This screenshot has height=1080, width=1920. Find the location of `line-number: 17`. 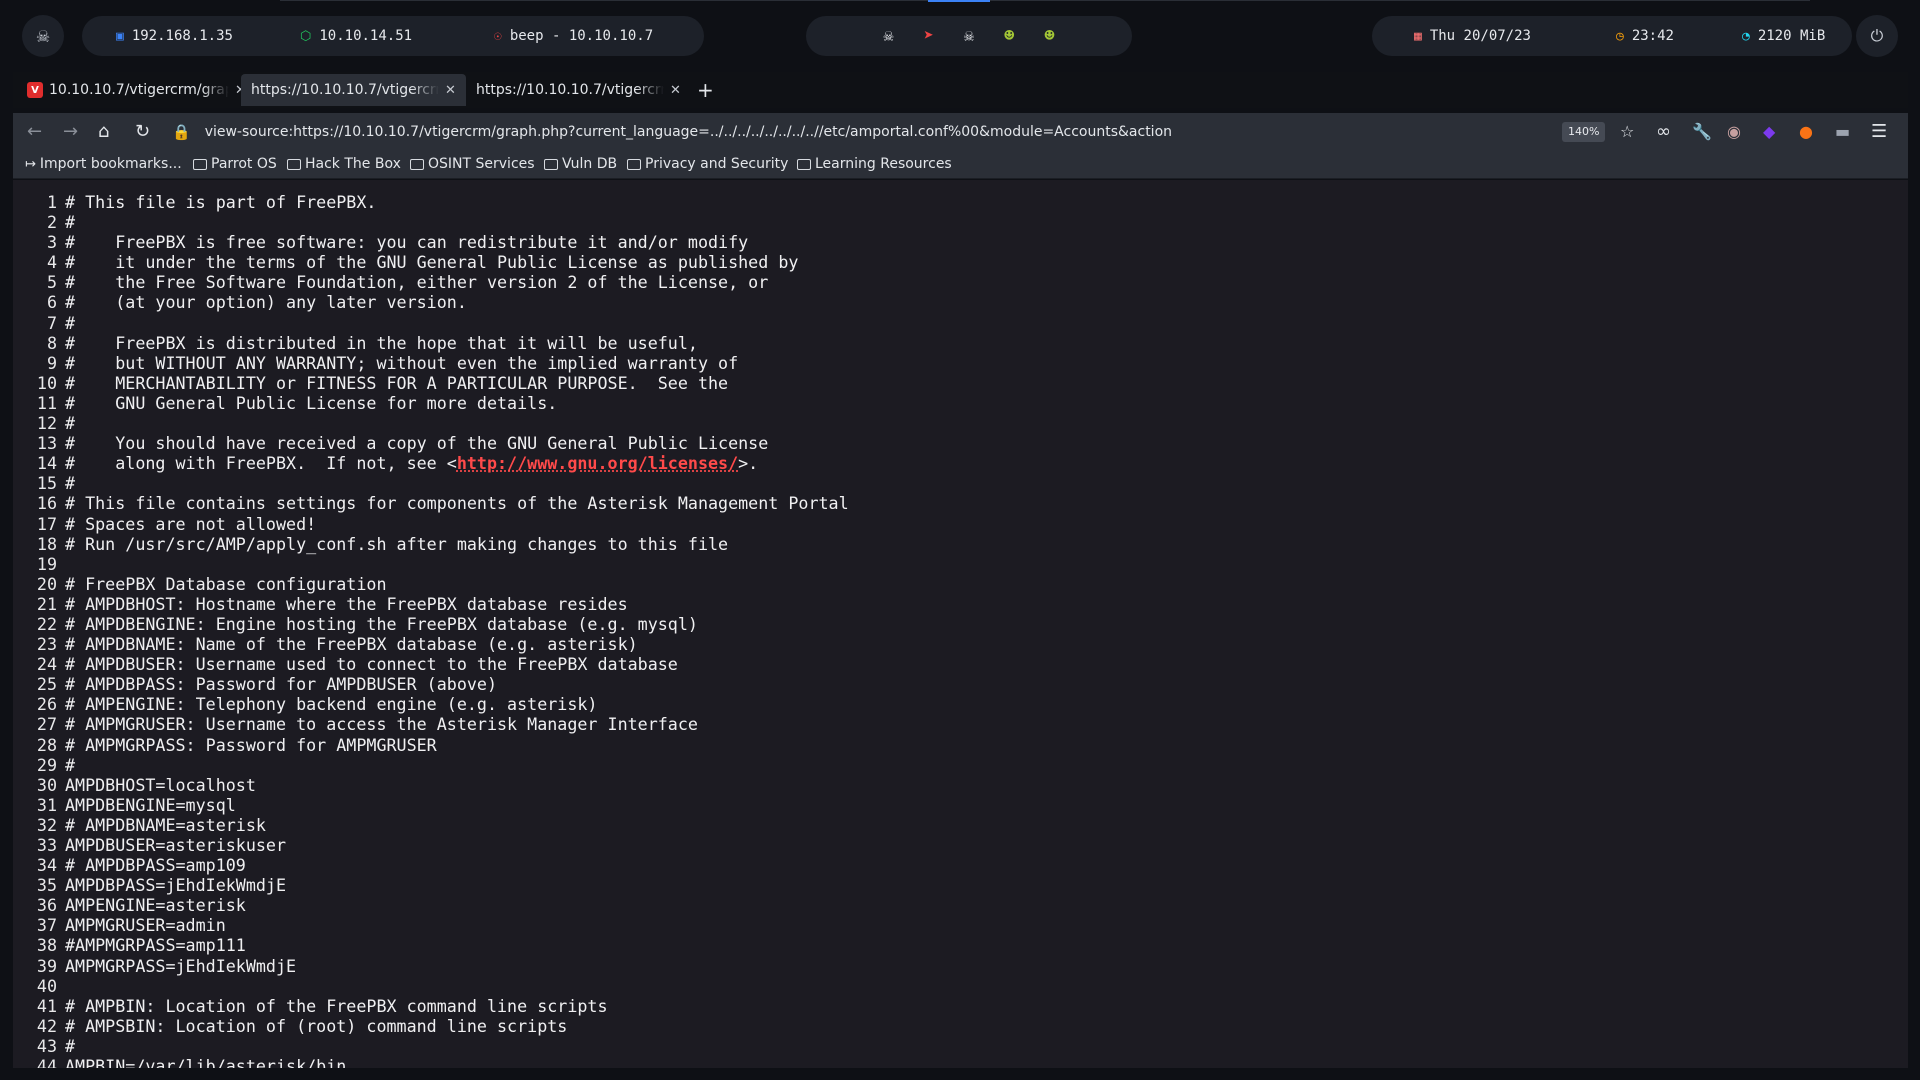

line-number: 17 is located at coordinates (46, 523).